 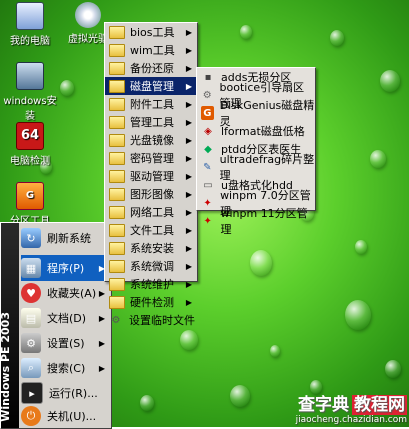 I want to click on watermark: 查字典 教程网 jiaocheng.chazidian.com, so click(x=351, y=410).